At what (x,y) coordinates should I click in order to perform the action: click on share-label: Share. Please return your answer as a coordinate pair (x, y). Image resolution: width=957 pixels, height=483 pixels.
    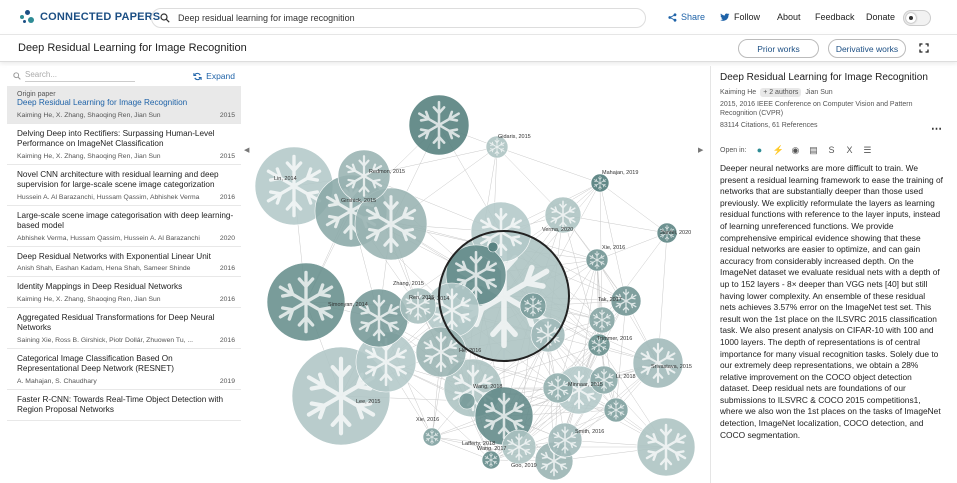
    Looking at the image, I should click on (693, 17).